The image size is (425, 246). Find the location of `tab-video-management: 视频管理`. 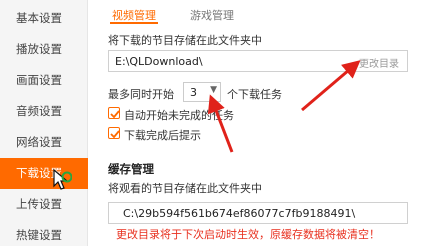

tab-video-management: 视频管理 is located at coordinates (134, 15).